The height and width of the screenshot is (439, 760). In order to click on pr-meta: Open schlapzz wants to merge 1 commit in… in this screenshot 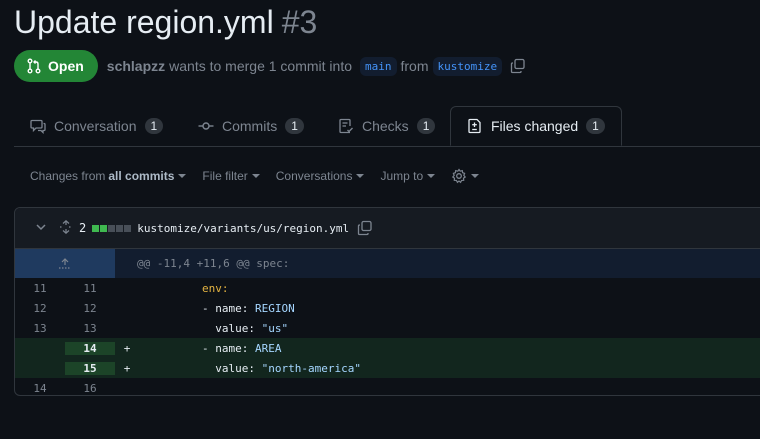, I will do `click(270, 66)`.